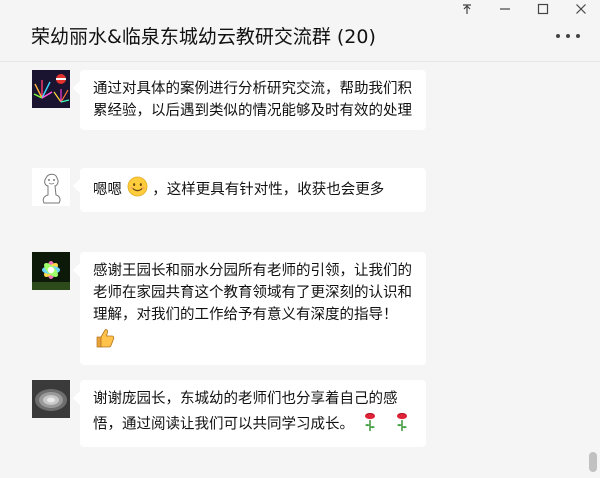 The height and width of the screenshot is (478, 600). What do you see at coordinates (51, 187) in the screenshot?
I see `cartoon-sketch-avatar` at bounding box center [51, 187].